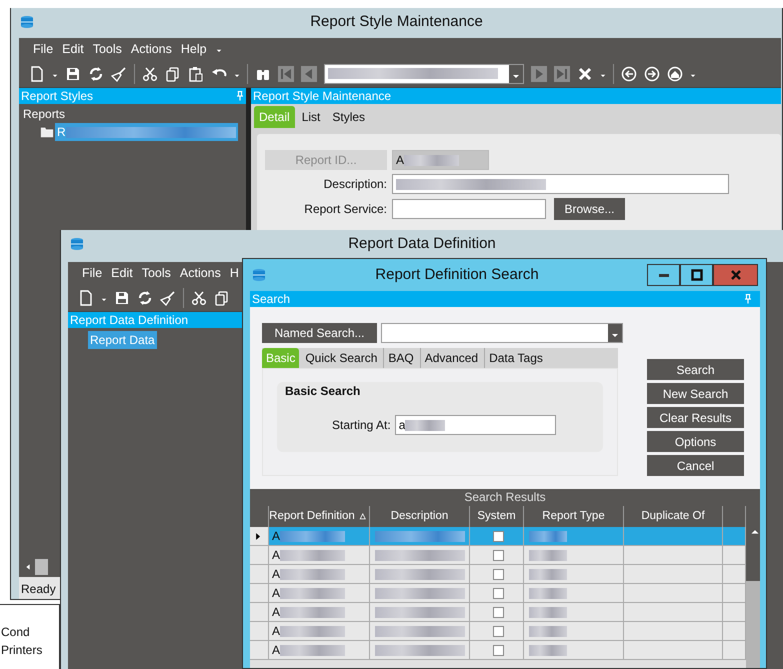  Describe the element at coordinates (396, 22) in the screenshot. I see `window-title: Report Style Maintenance` at that location.